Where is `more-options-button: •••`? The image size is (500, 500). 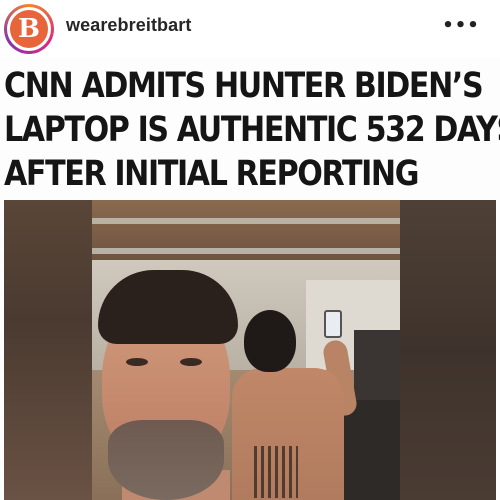
more-options-button: ••• is located at coordinates (461, 26).